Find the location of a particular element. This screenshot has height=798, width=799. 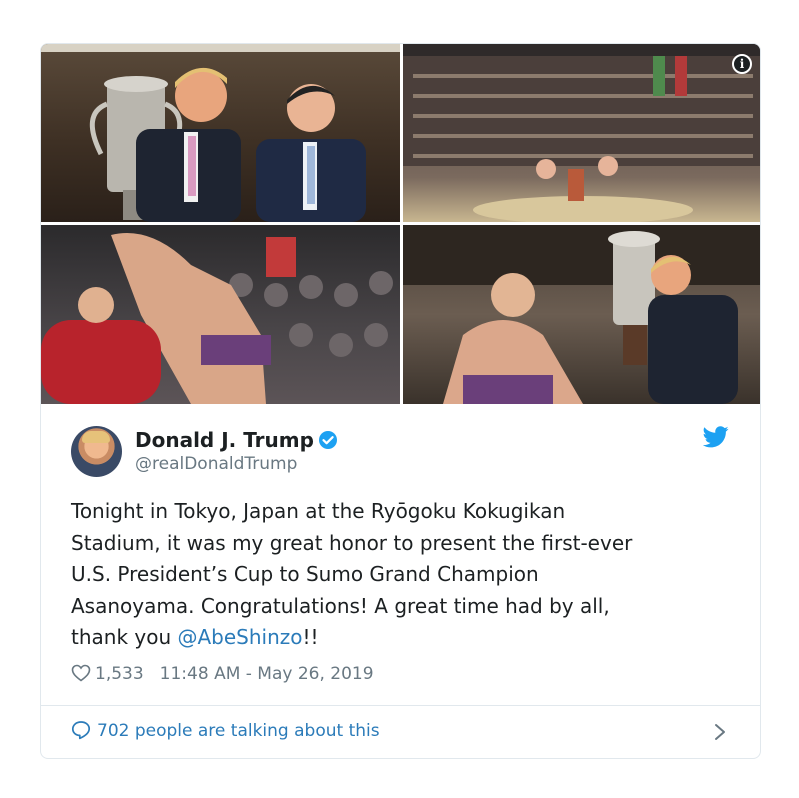

photo-sumo-wrestlers is located at coordinates (220, 314).